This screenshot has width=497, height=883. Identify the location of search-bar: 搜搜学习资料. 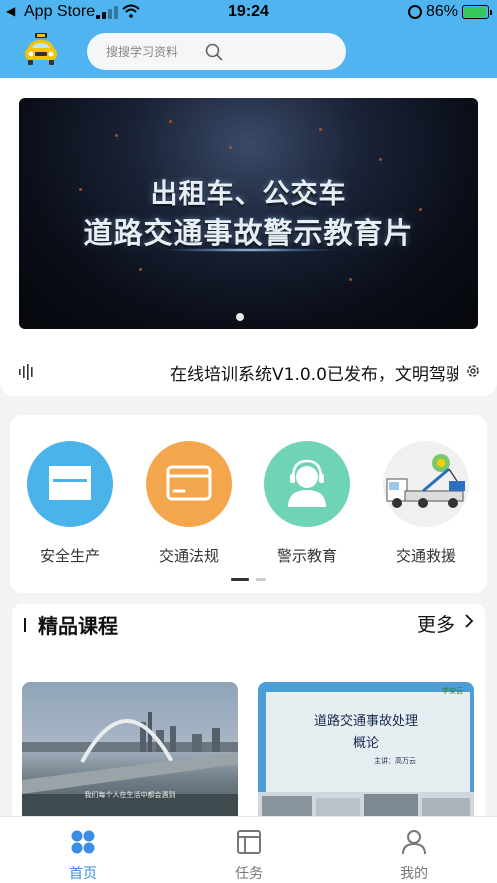
(216, 51).